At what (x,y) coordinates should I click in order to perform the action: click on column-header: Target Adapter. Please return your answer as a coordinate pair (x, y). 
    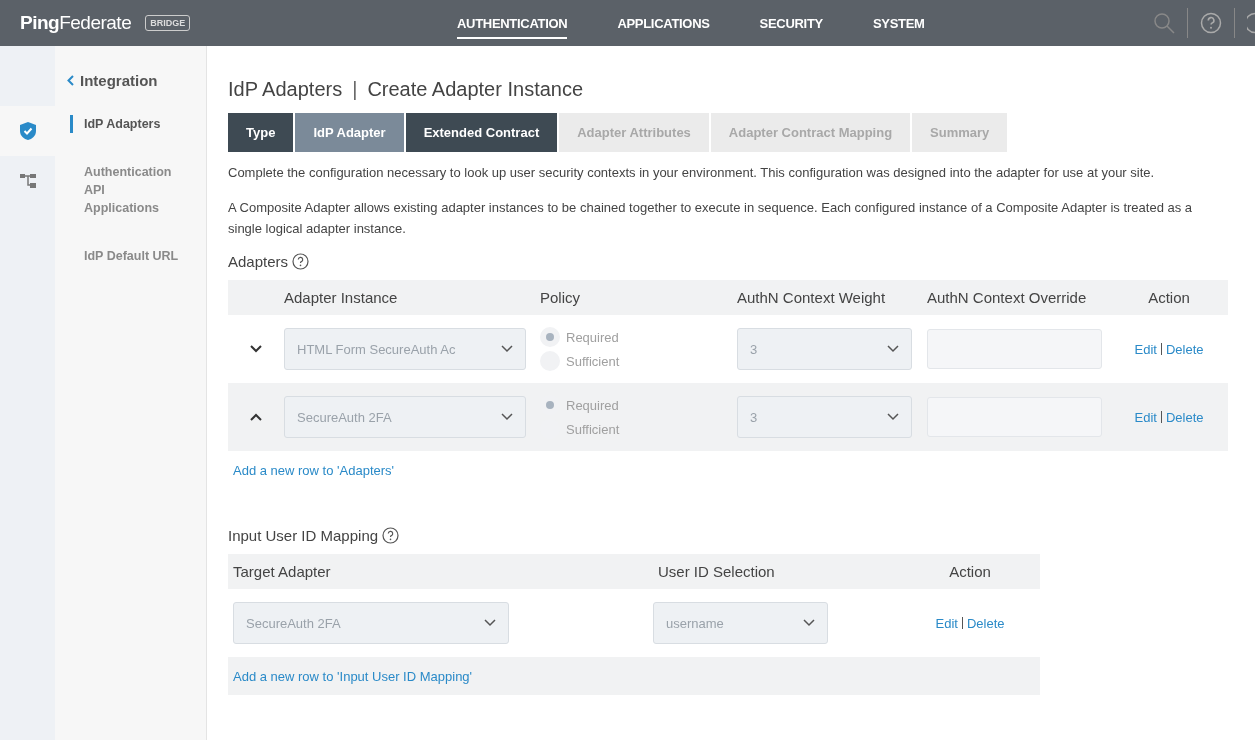
    Looking at the image, I should click on (282, 571).